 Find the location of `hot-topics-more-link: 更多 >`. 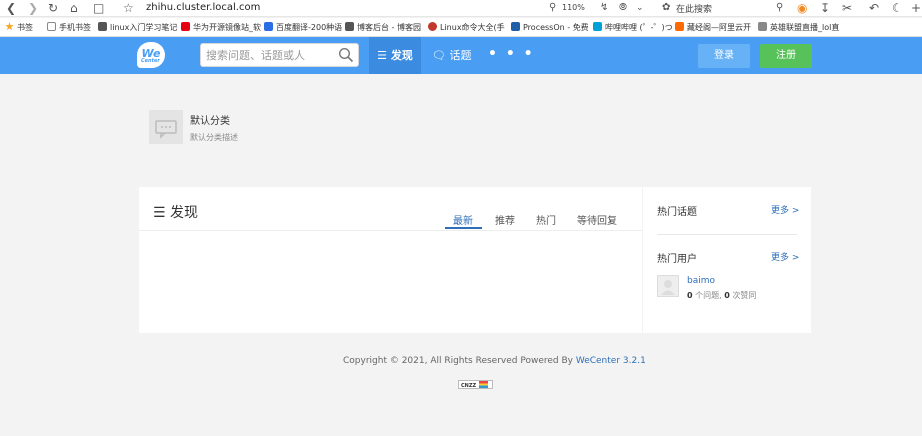

hot-topics-more-link: 更多 > is located at coordinates (785, 209).